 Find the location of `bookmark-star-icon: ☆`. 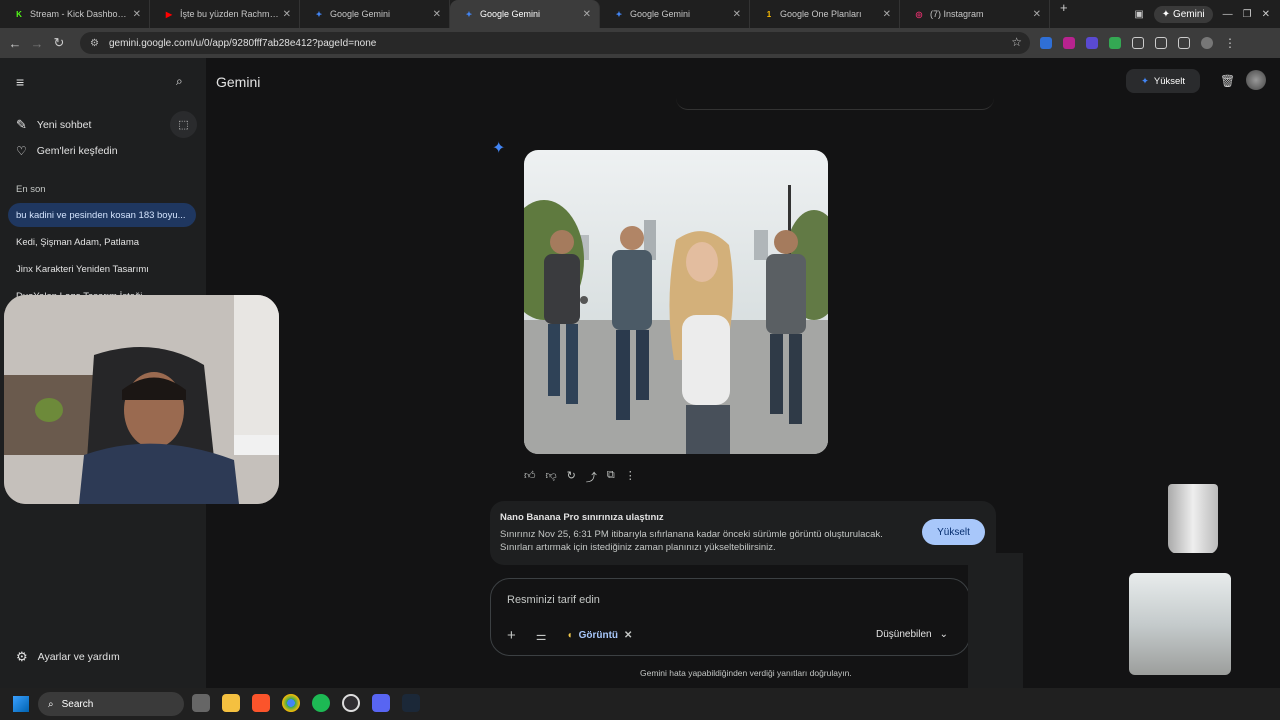

bookmark-star-icon: ☆ is located at coordinates (1016, 42).